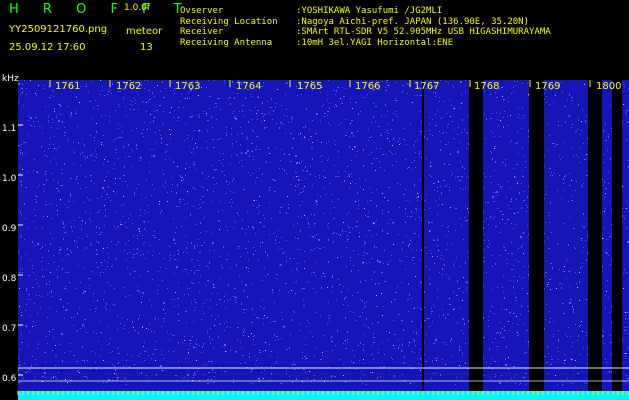  I want to click on datetime-label: 25.09.12 17:60, so click(47, 47).